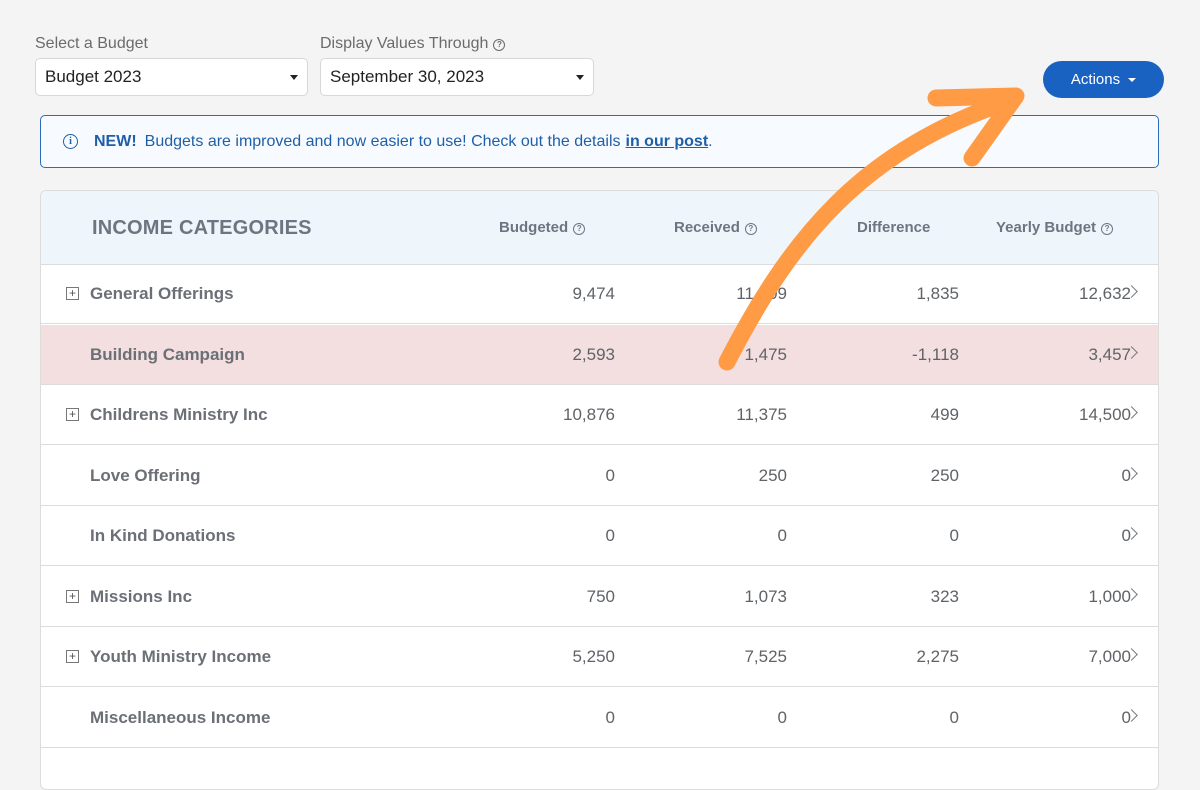 The width and height of the screenshot is (1200, 790). I want to click on display-through-label: Display Values Through?, so click(413, 44).